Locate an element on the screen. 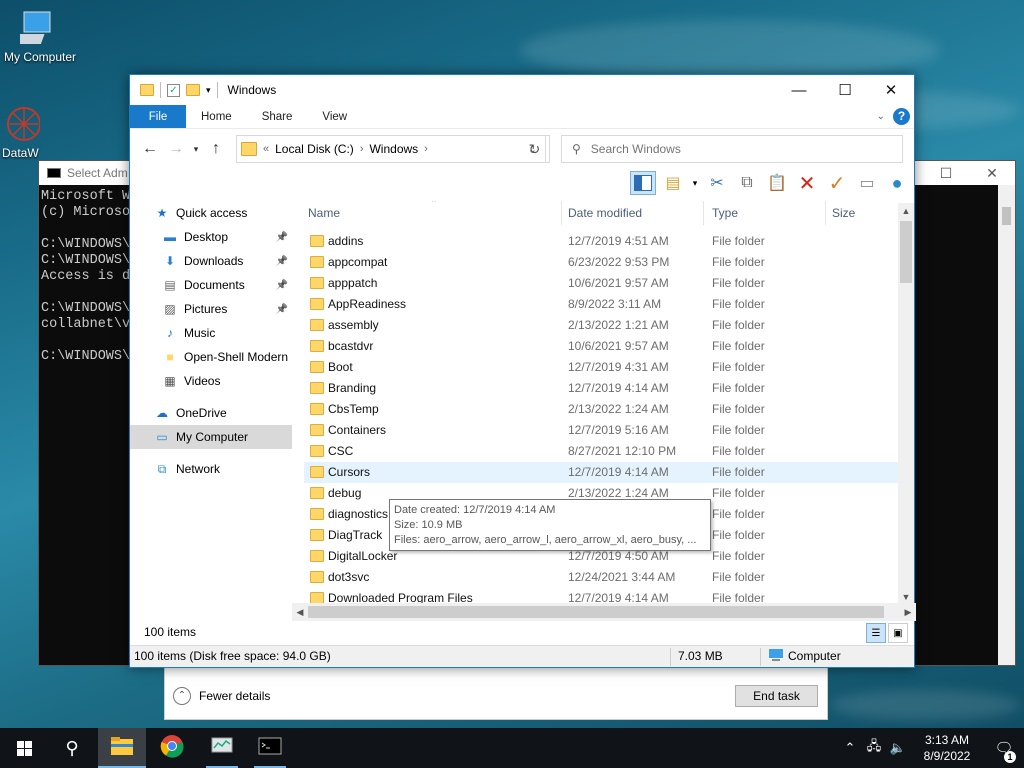 The image size is (1024, 768). new-folder-icon is located at coordinates (193, 90).